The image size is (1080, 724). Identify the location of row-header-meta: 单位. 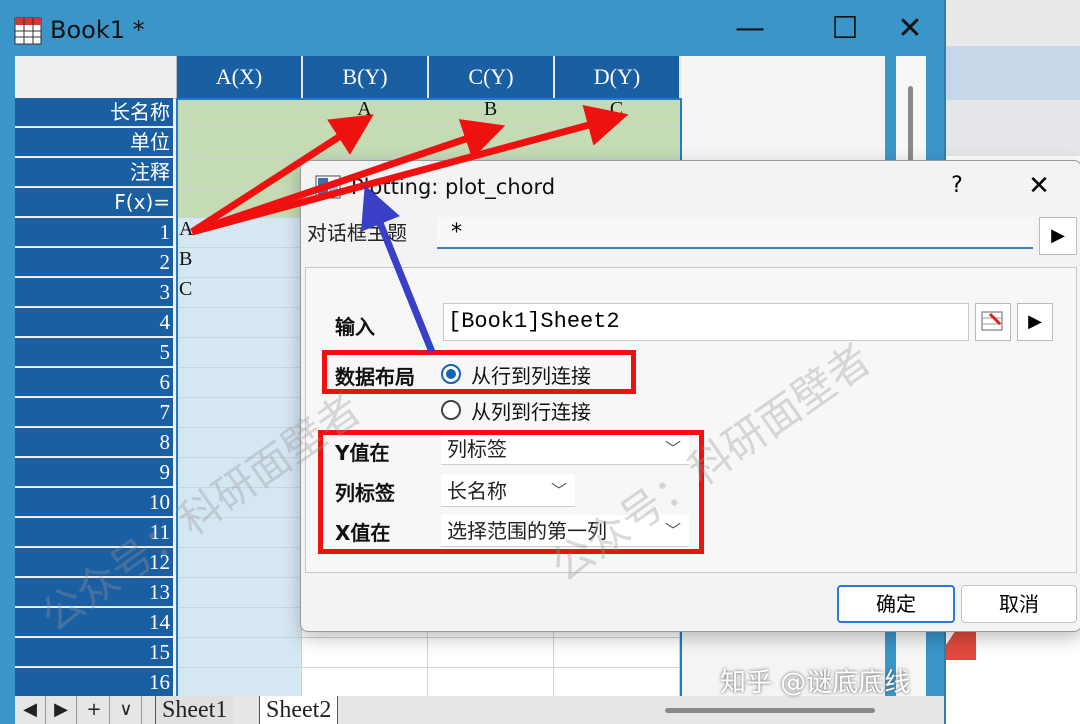
(94, 142).